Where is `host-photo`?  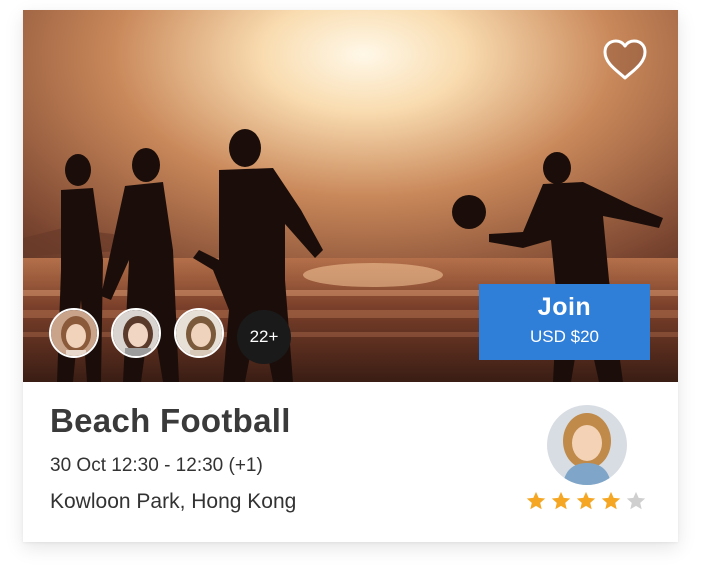 host-photo is located at coordinates (587, 445).